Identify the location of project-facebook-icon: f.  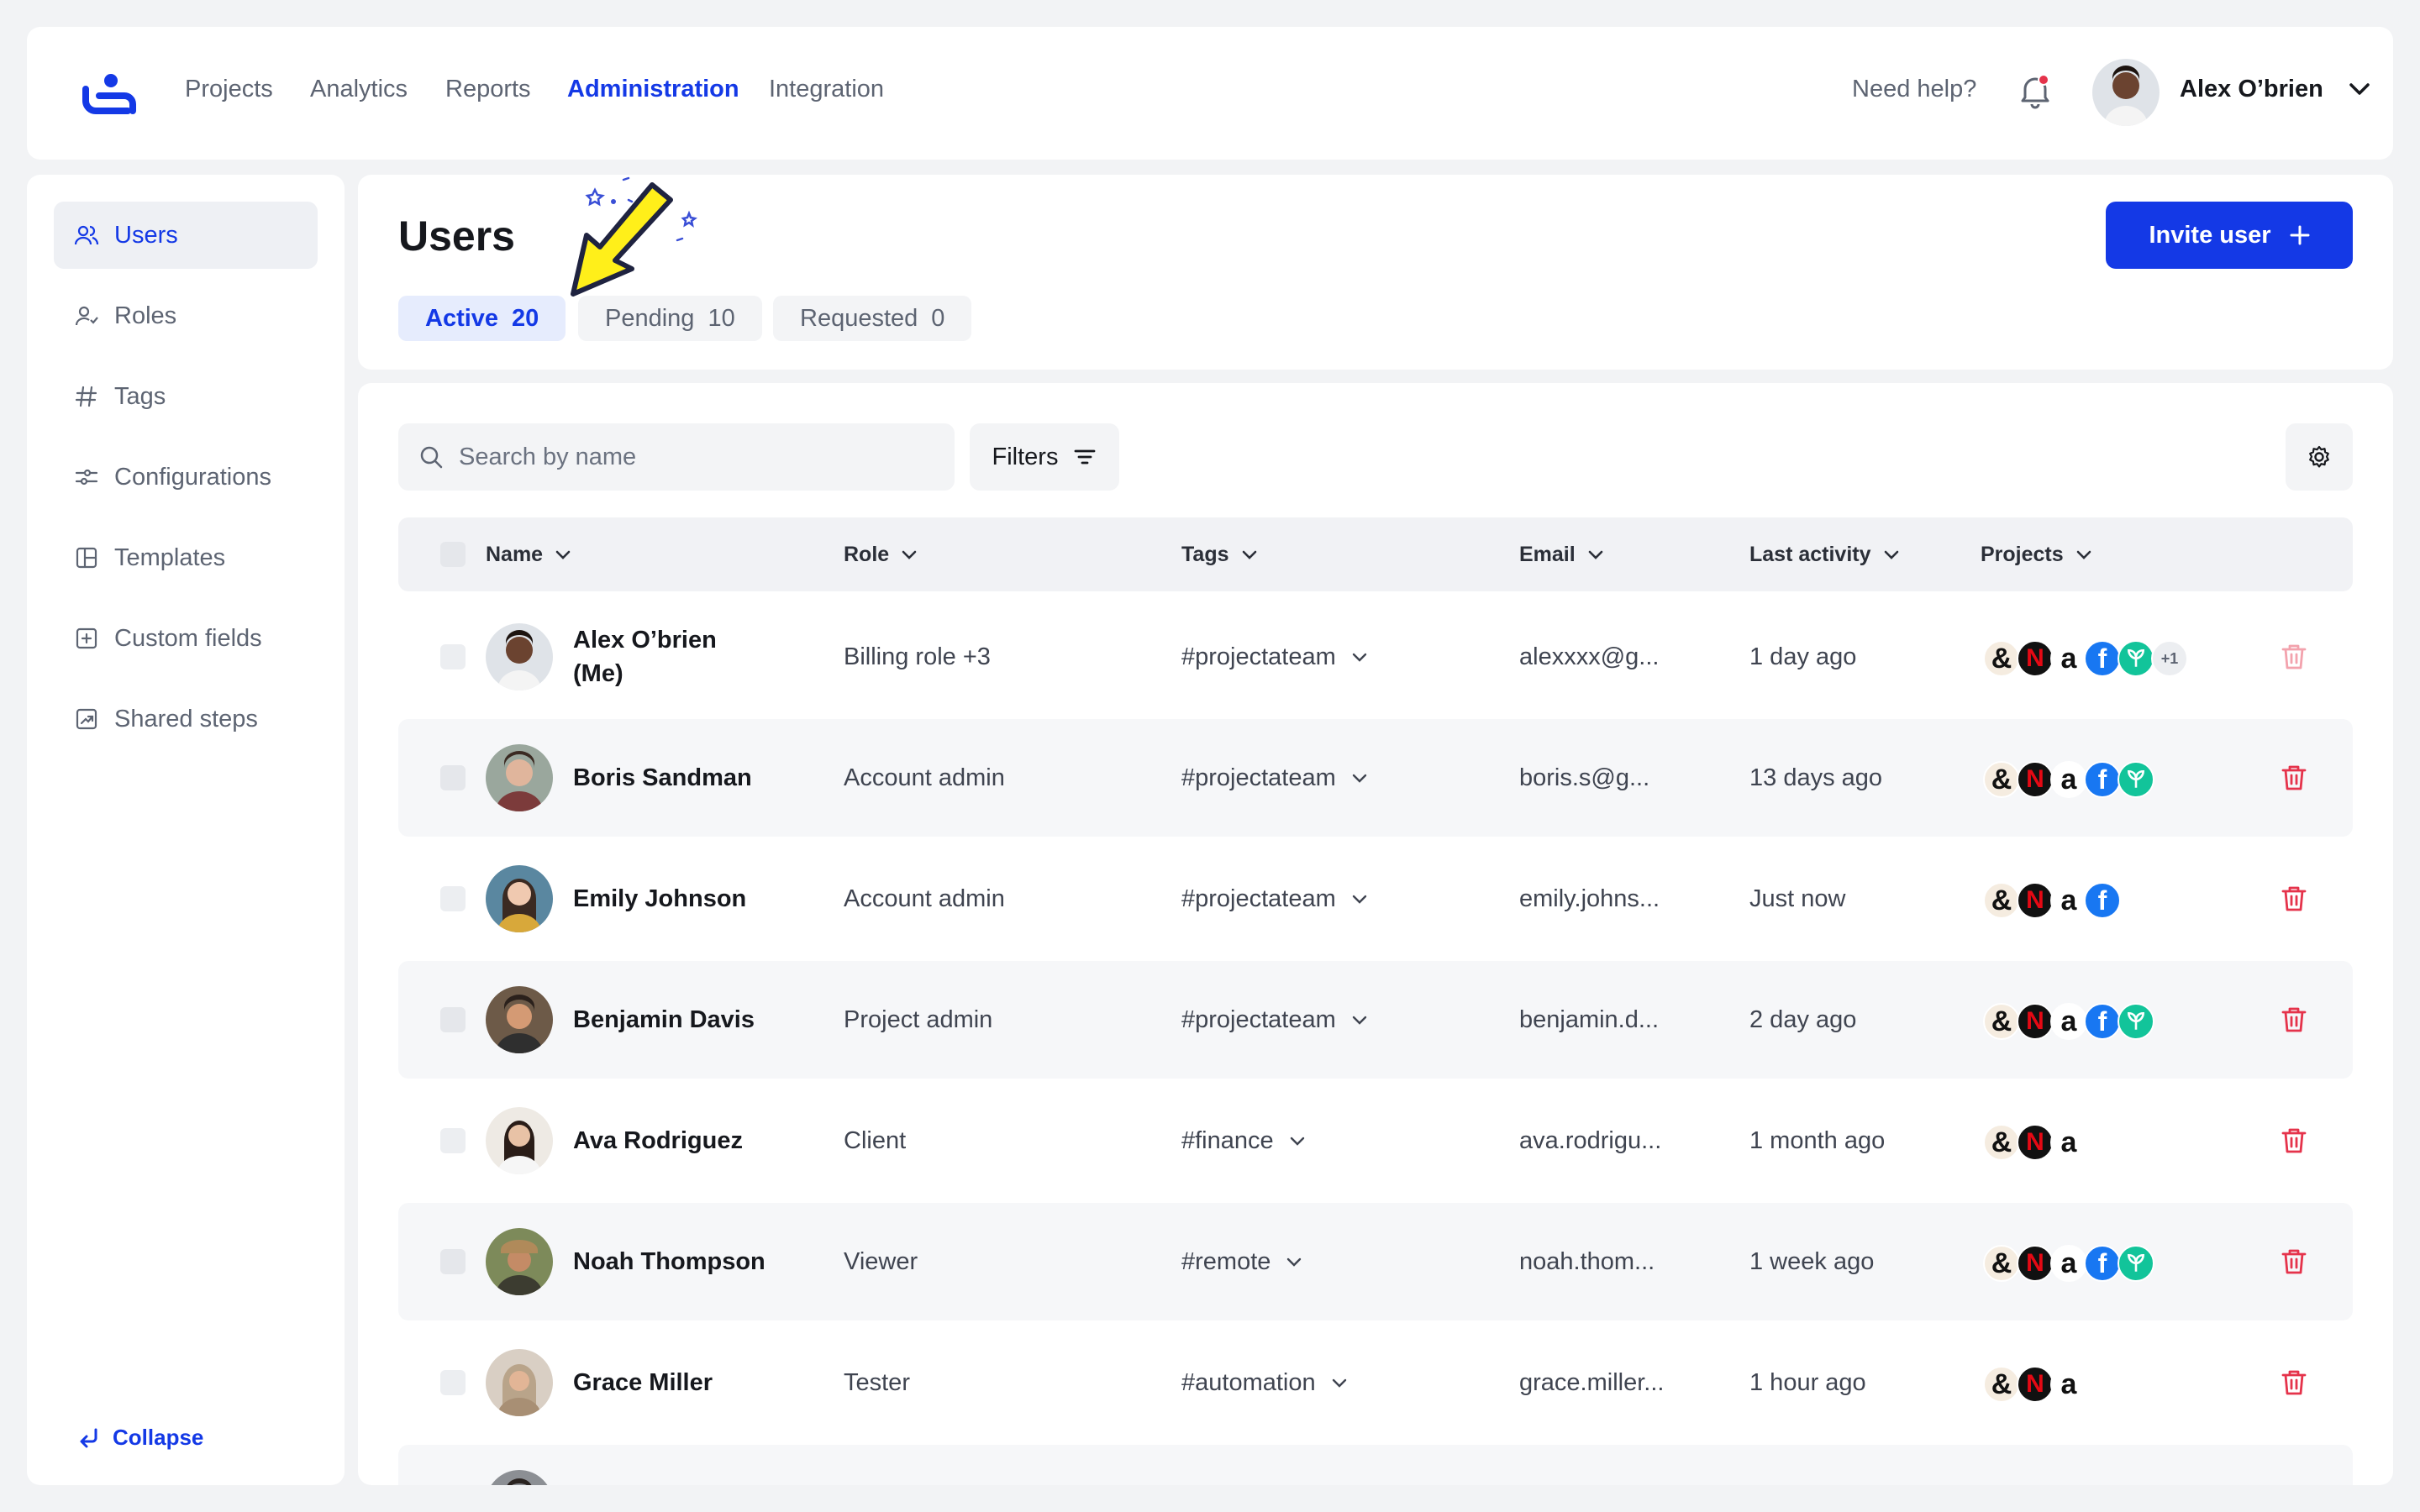
(2102, 779).